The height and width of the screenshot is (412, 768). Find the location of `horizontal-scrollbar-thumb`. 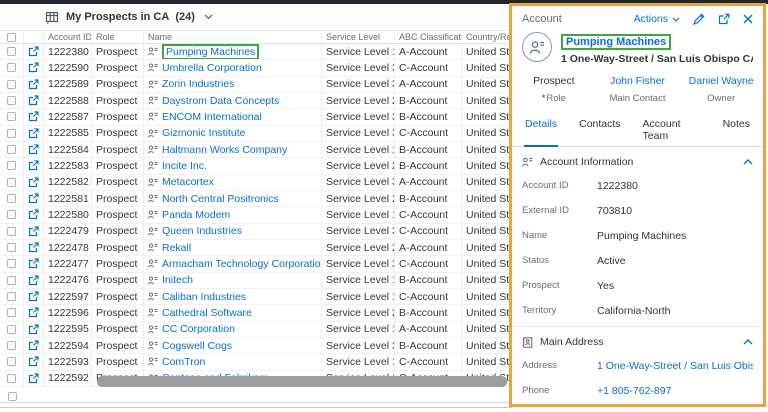

horizontal-scrollbar-thumb is located at coordinates (302, 381).